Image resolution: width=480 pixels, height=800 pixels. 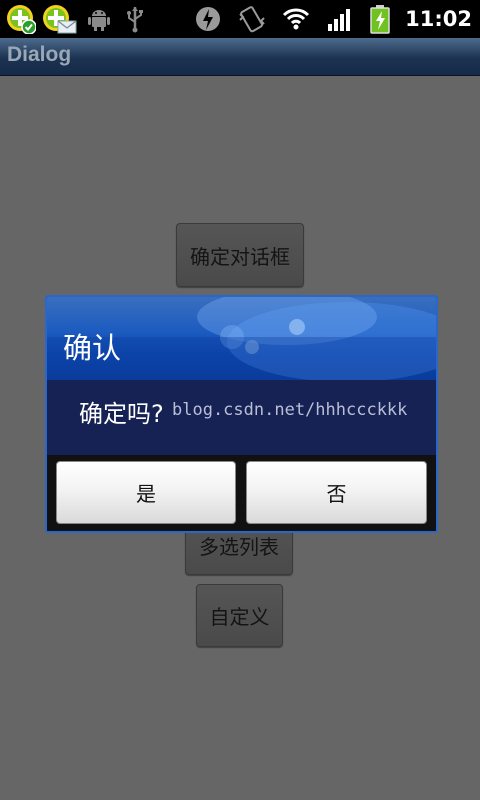 I want to click on custom-dialog-button: 自定义, so click(x=239, y=615).